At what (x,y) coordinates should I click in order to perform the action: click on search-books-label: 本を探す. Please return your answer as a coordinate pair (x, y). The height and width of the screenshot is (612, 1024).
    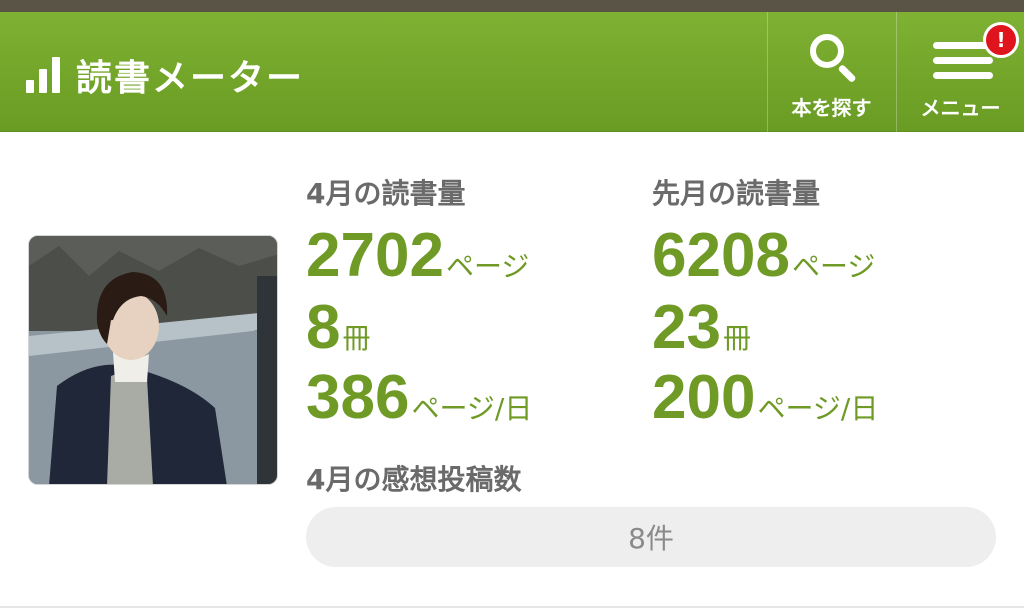
    Looking at the image, I should click on (831, 108).